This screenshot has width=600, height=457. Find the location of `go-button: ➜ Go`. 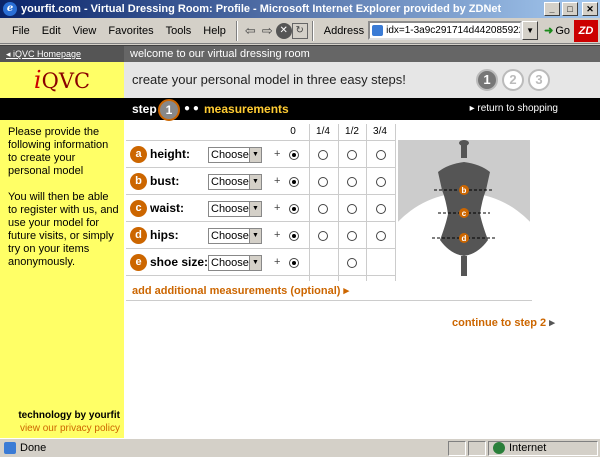

go-button: ➜ Go is located at coordinates (557, 31).